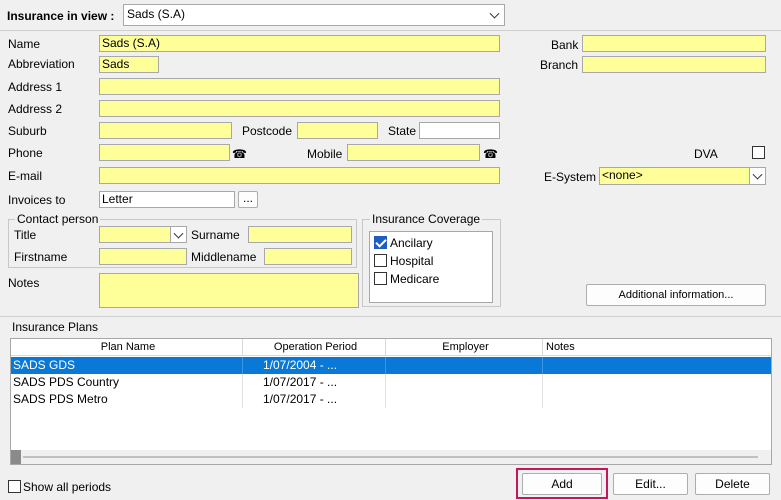  I want to click on middlename-label: Middlename, so click(224, 257).